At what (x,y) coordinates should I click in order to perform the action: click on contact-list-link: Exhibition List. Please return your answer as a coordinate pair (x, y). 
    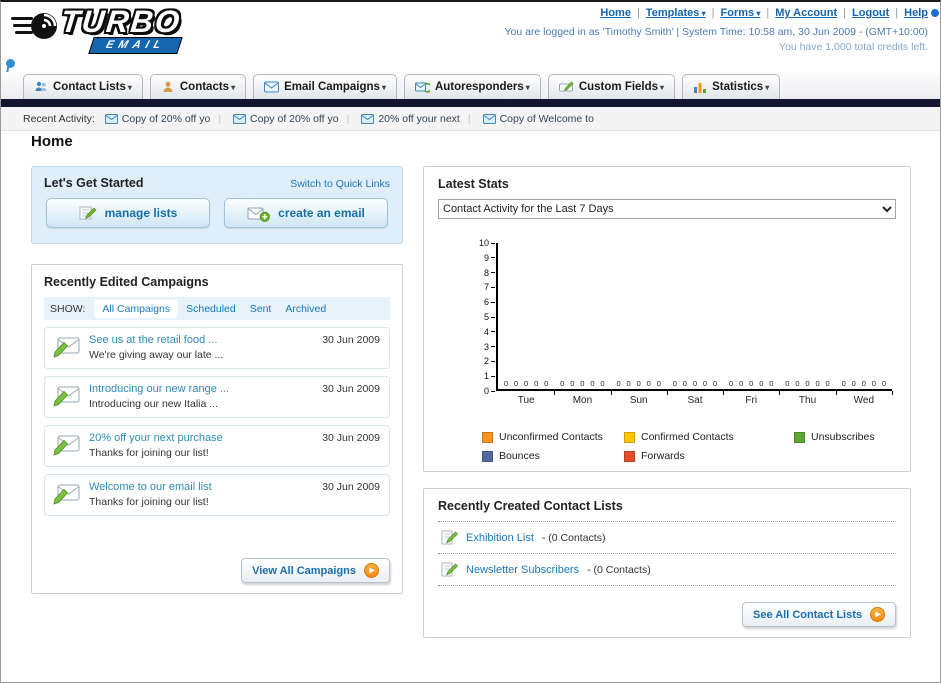
    Looking at the image, I should click on (500, 538).